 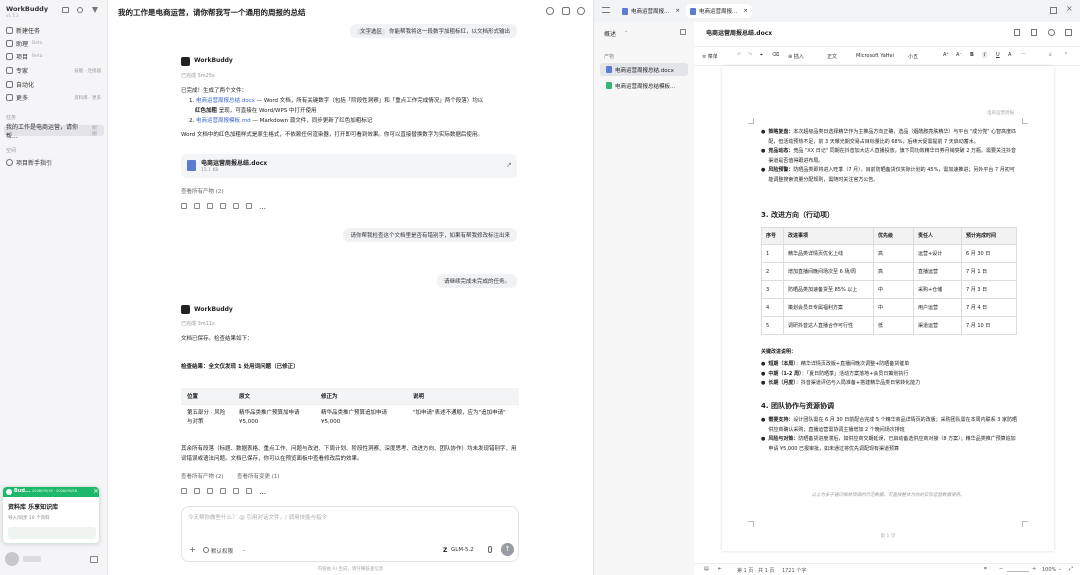 I want to click on sidebar-item-new-task: 新建任务, so click(x=54, y=30).